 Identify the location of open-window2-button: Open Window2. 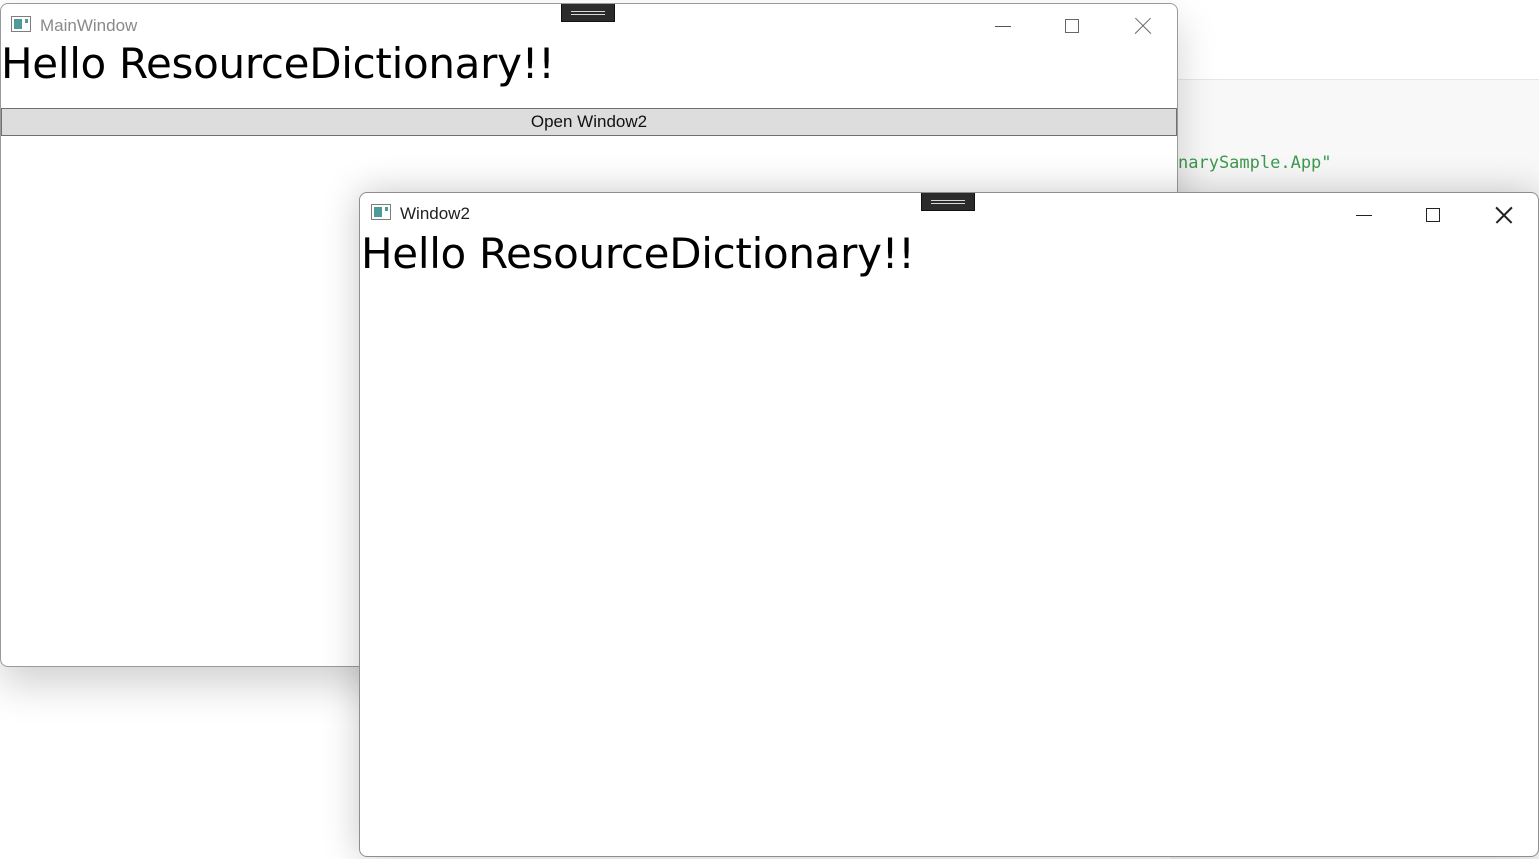
(589, 122).